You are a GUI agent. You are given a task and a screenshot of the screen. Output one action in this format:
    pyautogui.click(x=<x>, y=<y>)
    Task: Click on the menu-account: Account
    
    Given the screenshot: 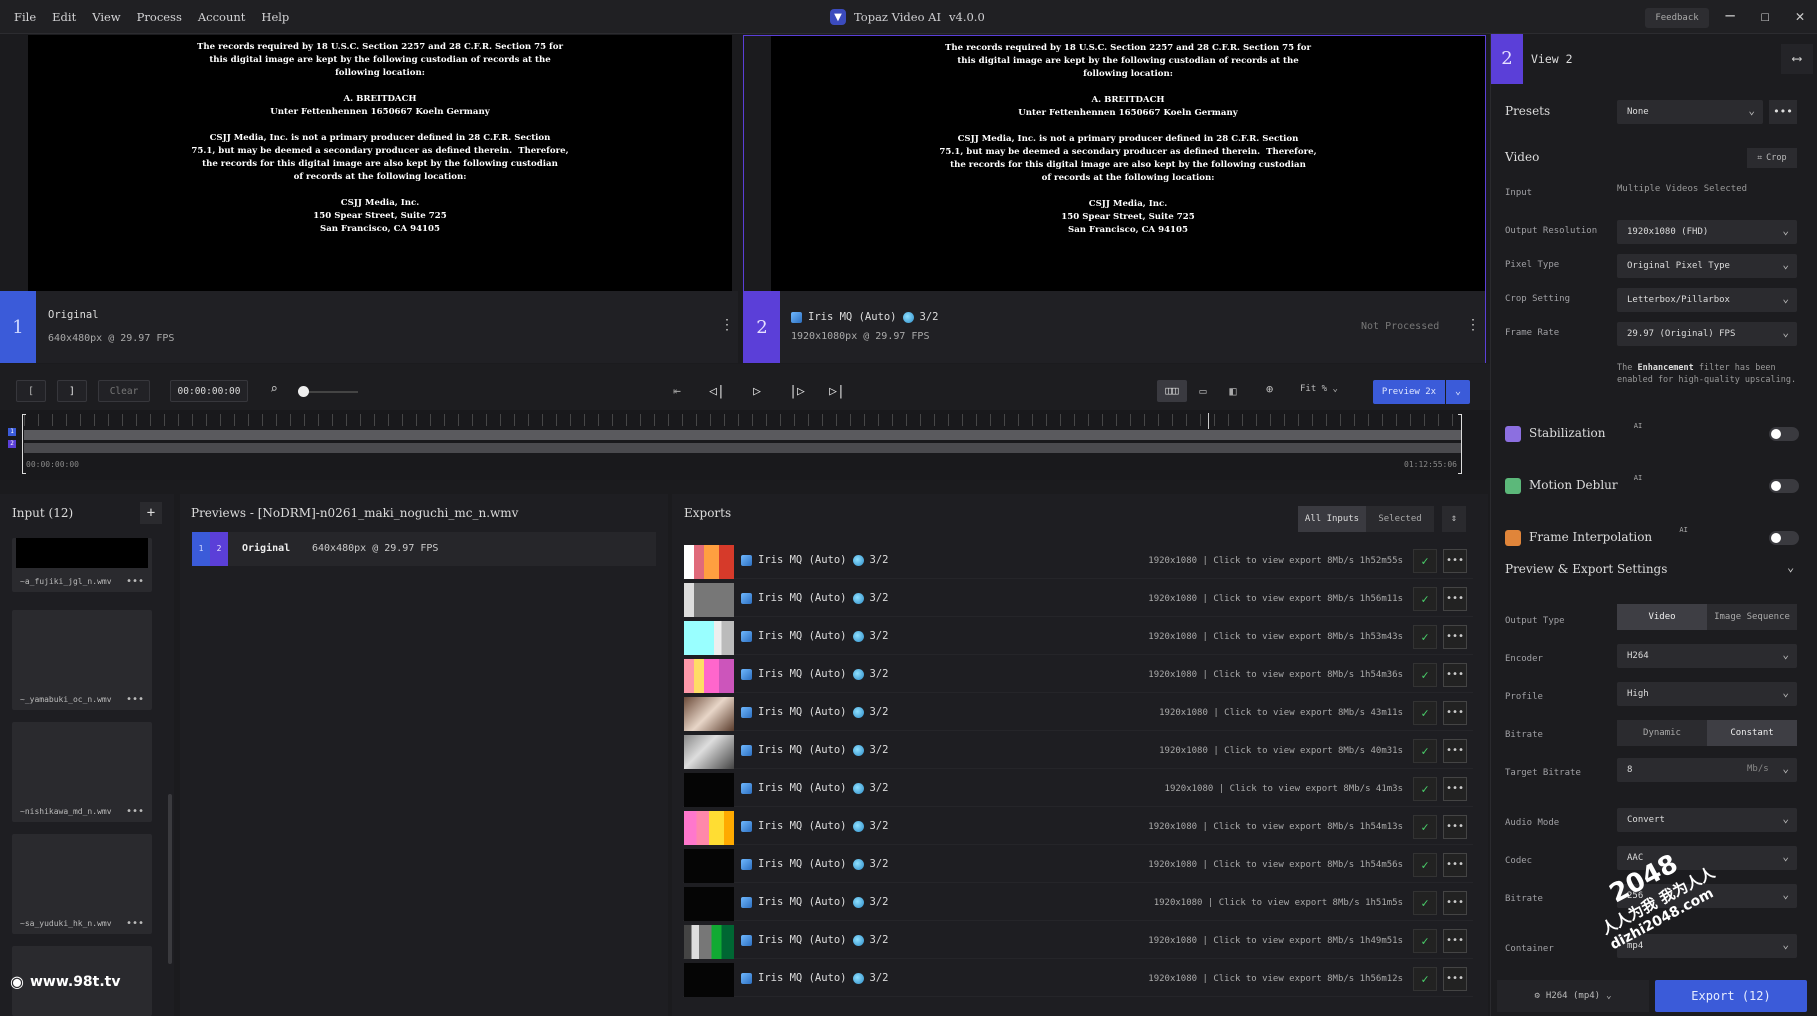 What is the action you would take?
    pyautogui.click(x=222, y=17)
    